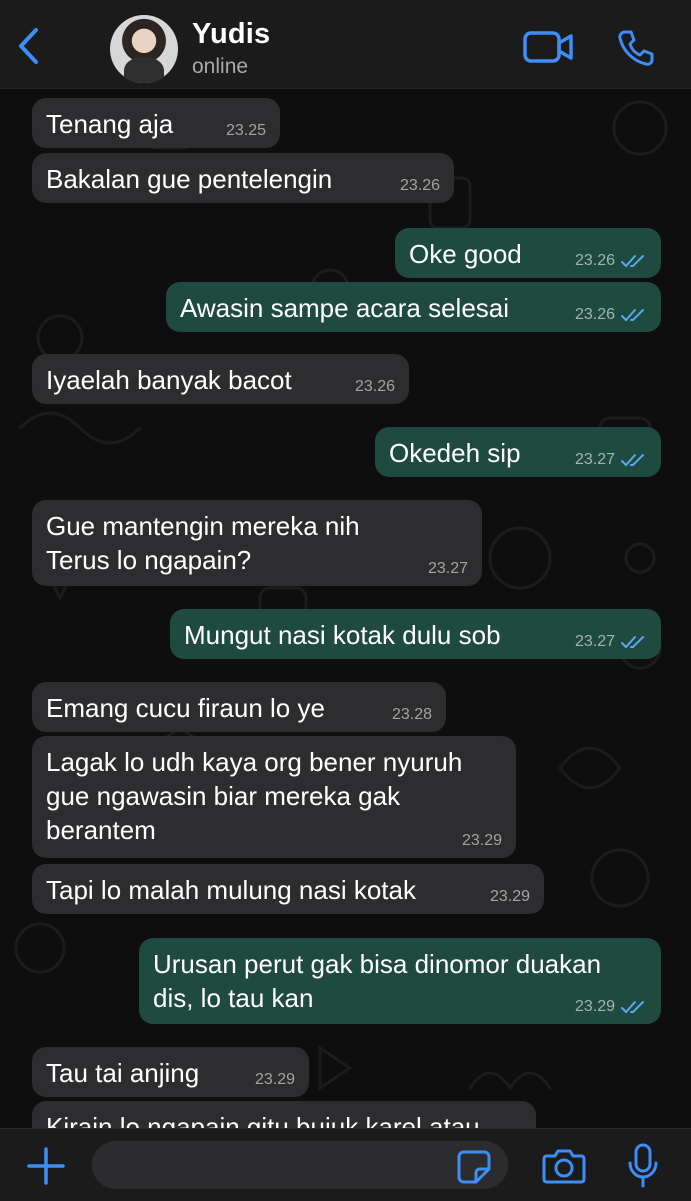 The height and width of the screenshot is (1201, 691). What do you see at coordinates (636, 48) in the screenshot?
I see `phone-icon` at bounding box center [636, 48].